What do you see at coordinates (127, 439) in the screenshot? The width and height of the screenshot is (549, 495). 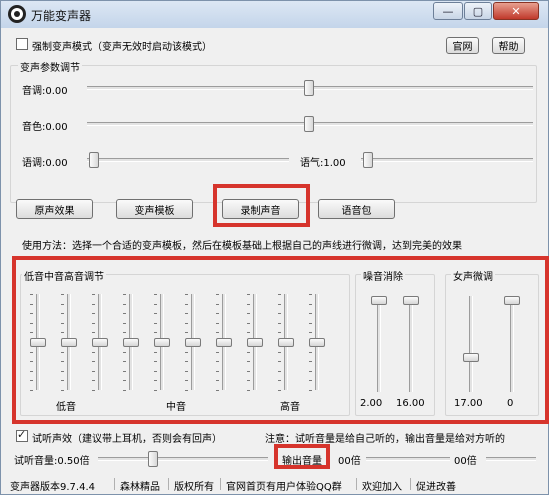 I see `monitor-label: 试听声效（建议带上耳机，否则会有回声）` at bounding box center [127, 439].